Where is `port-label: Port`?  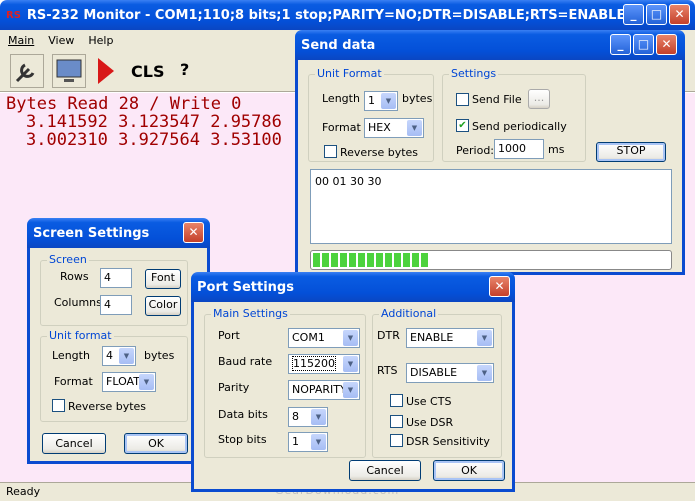 port-label: Port is located at coordinates (229, 335).